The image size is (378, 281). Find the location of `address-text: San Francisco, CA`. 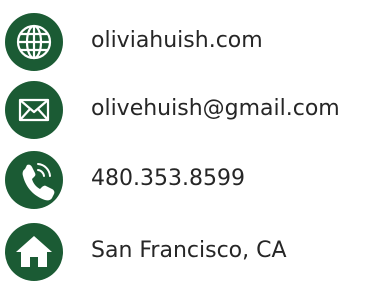

address-text: San Francisco, CA is located at coordinates (189, 250).